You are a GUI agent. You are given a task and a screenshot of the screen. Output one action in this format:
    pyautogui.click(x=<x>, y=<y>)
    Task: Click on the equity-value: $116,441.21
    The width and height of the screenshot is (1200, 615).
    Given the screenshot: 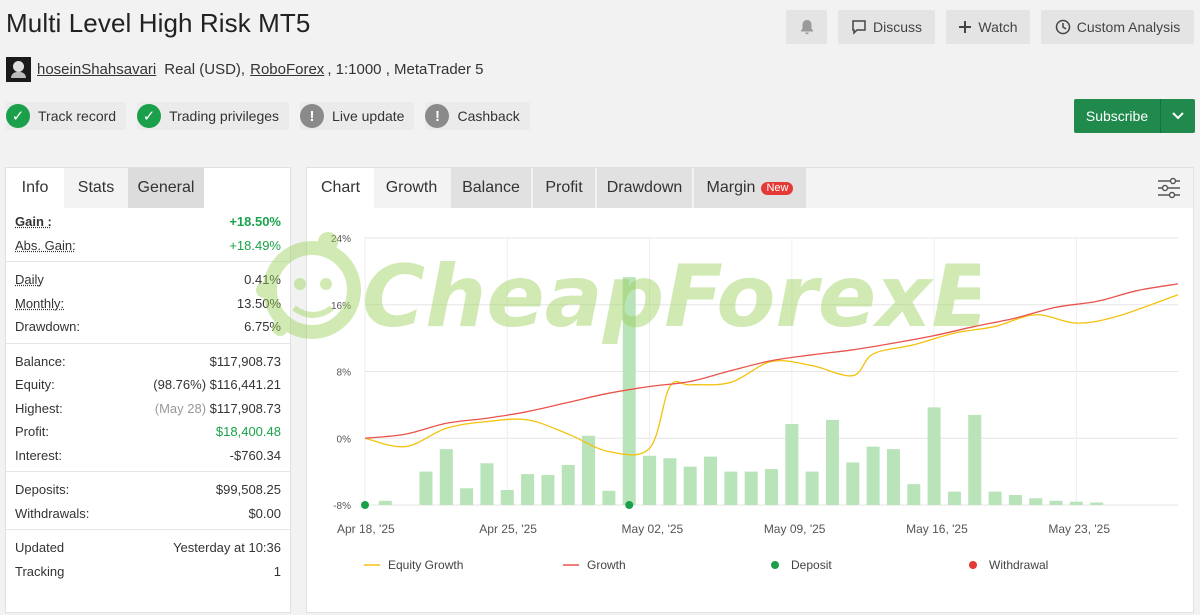 What is the action you would take?
    pyautogui.click(x=245, y=385)
    